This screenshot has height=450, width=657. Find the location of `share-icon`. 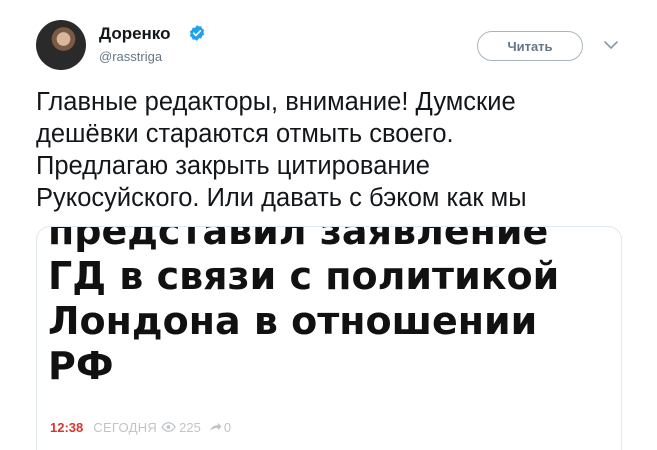

share-icon is located at coordinates (215, 426).